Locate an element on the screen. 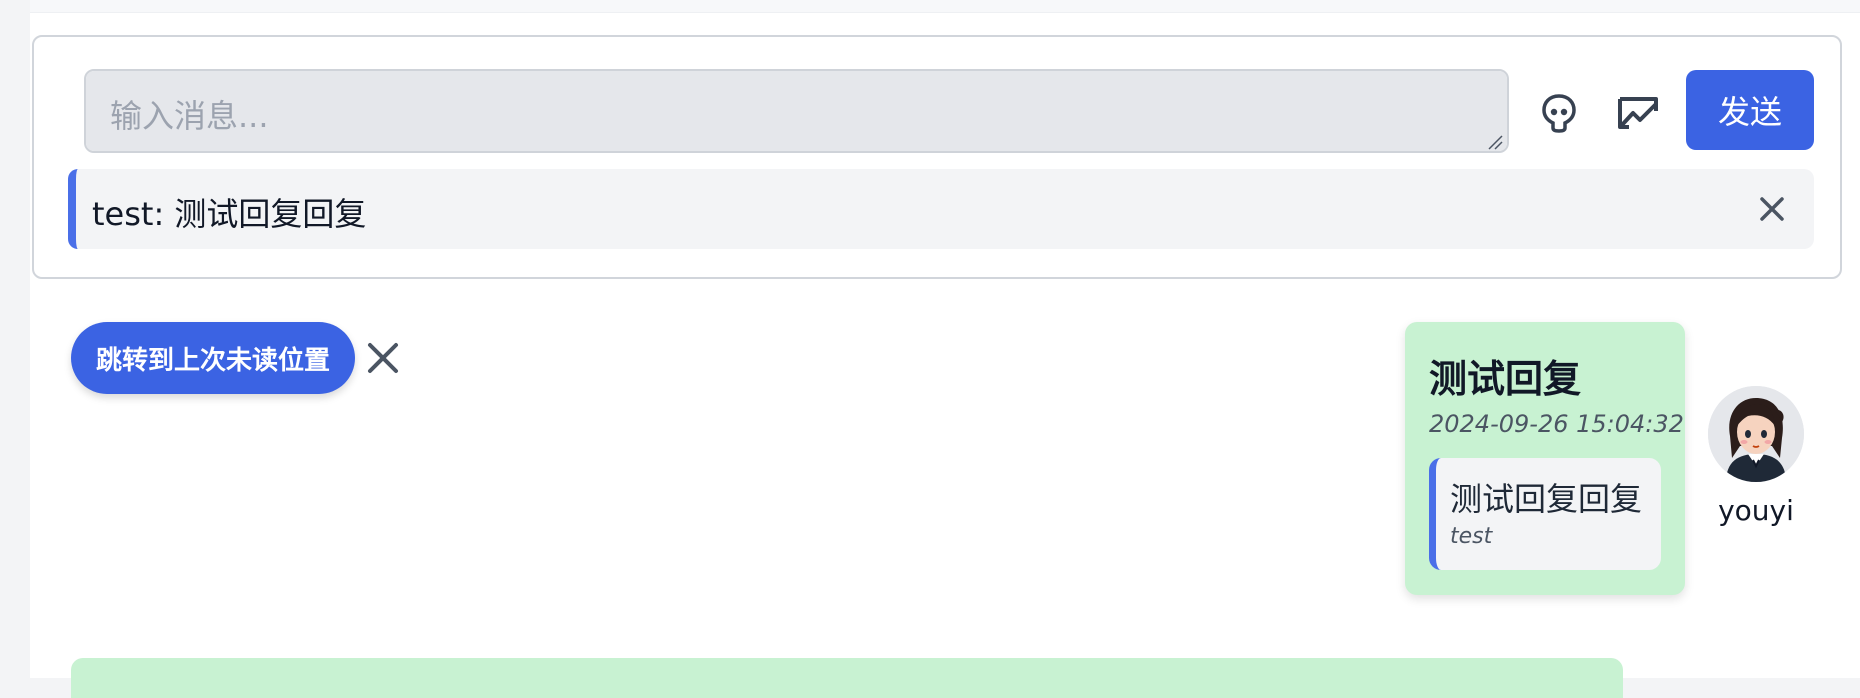  image-button is located at coordinates (1638, 113).